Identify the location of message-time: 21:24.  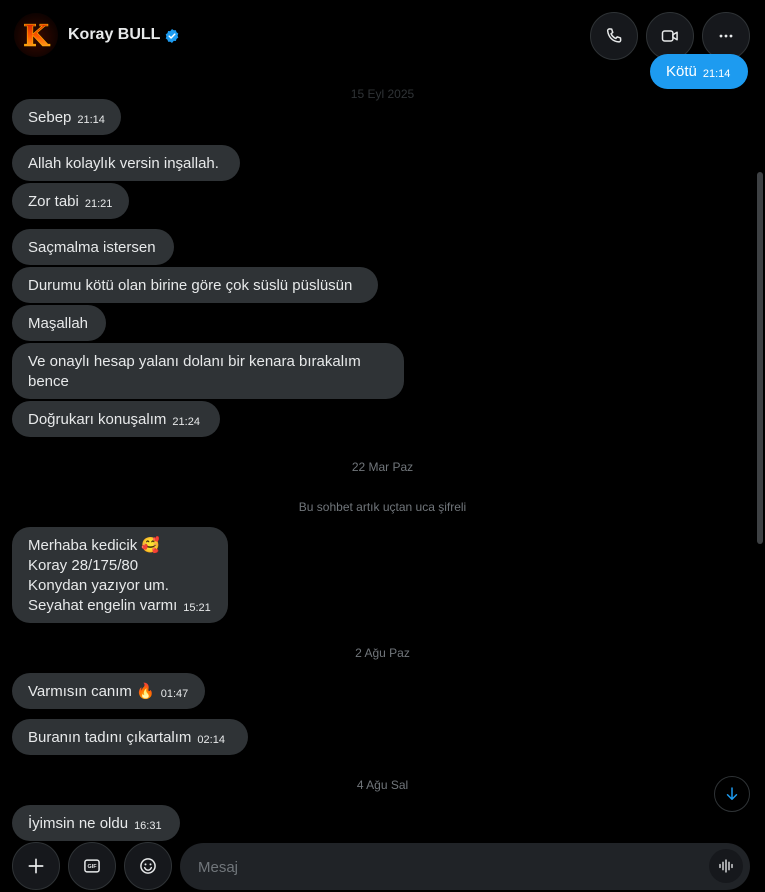
(186, 422).